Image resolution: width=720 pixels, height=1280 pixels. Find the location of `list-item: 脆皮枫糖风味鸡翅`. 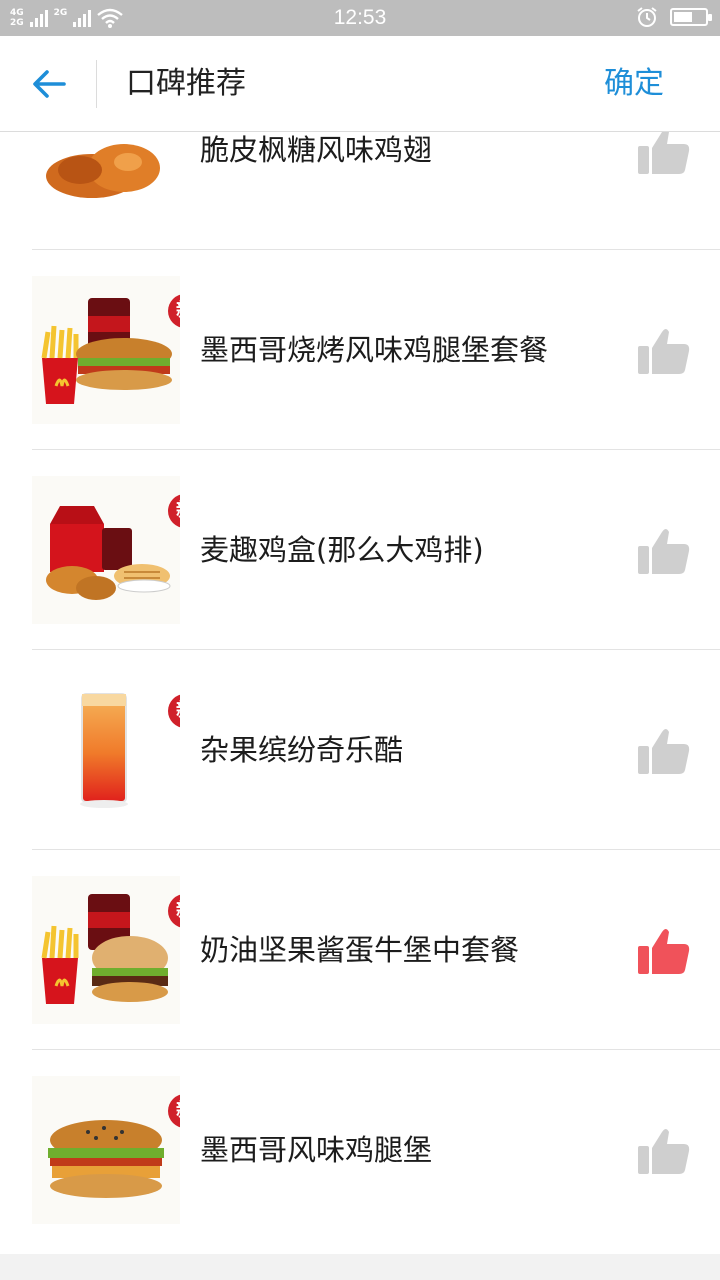

list-item: 脆皮枫糖风味鸡翅 is located at coordinates (360, 191).